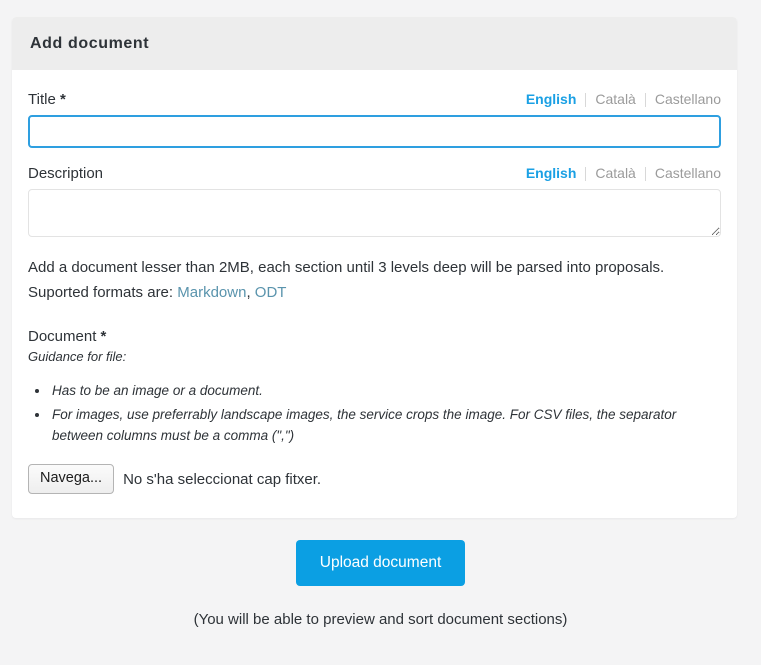  What do you see at coordinates (103, 336) in the screenshot?
I see `document-required-marker: *` at bounding box center [103, 336].